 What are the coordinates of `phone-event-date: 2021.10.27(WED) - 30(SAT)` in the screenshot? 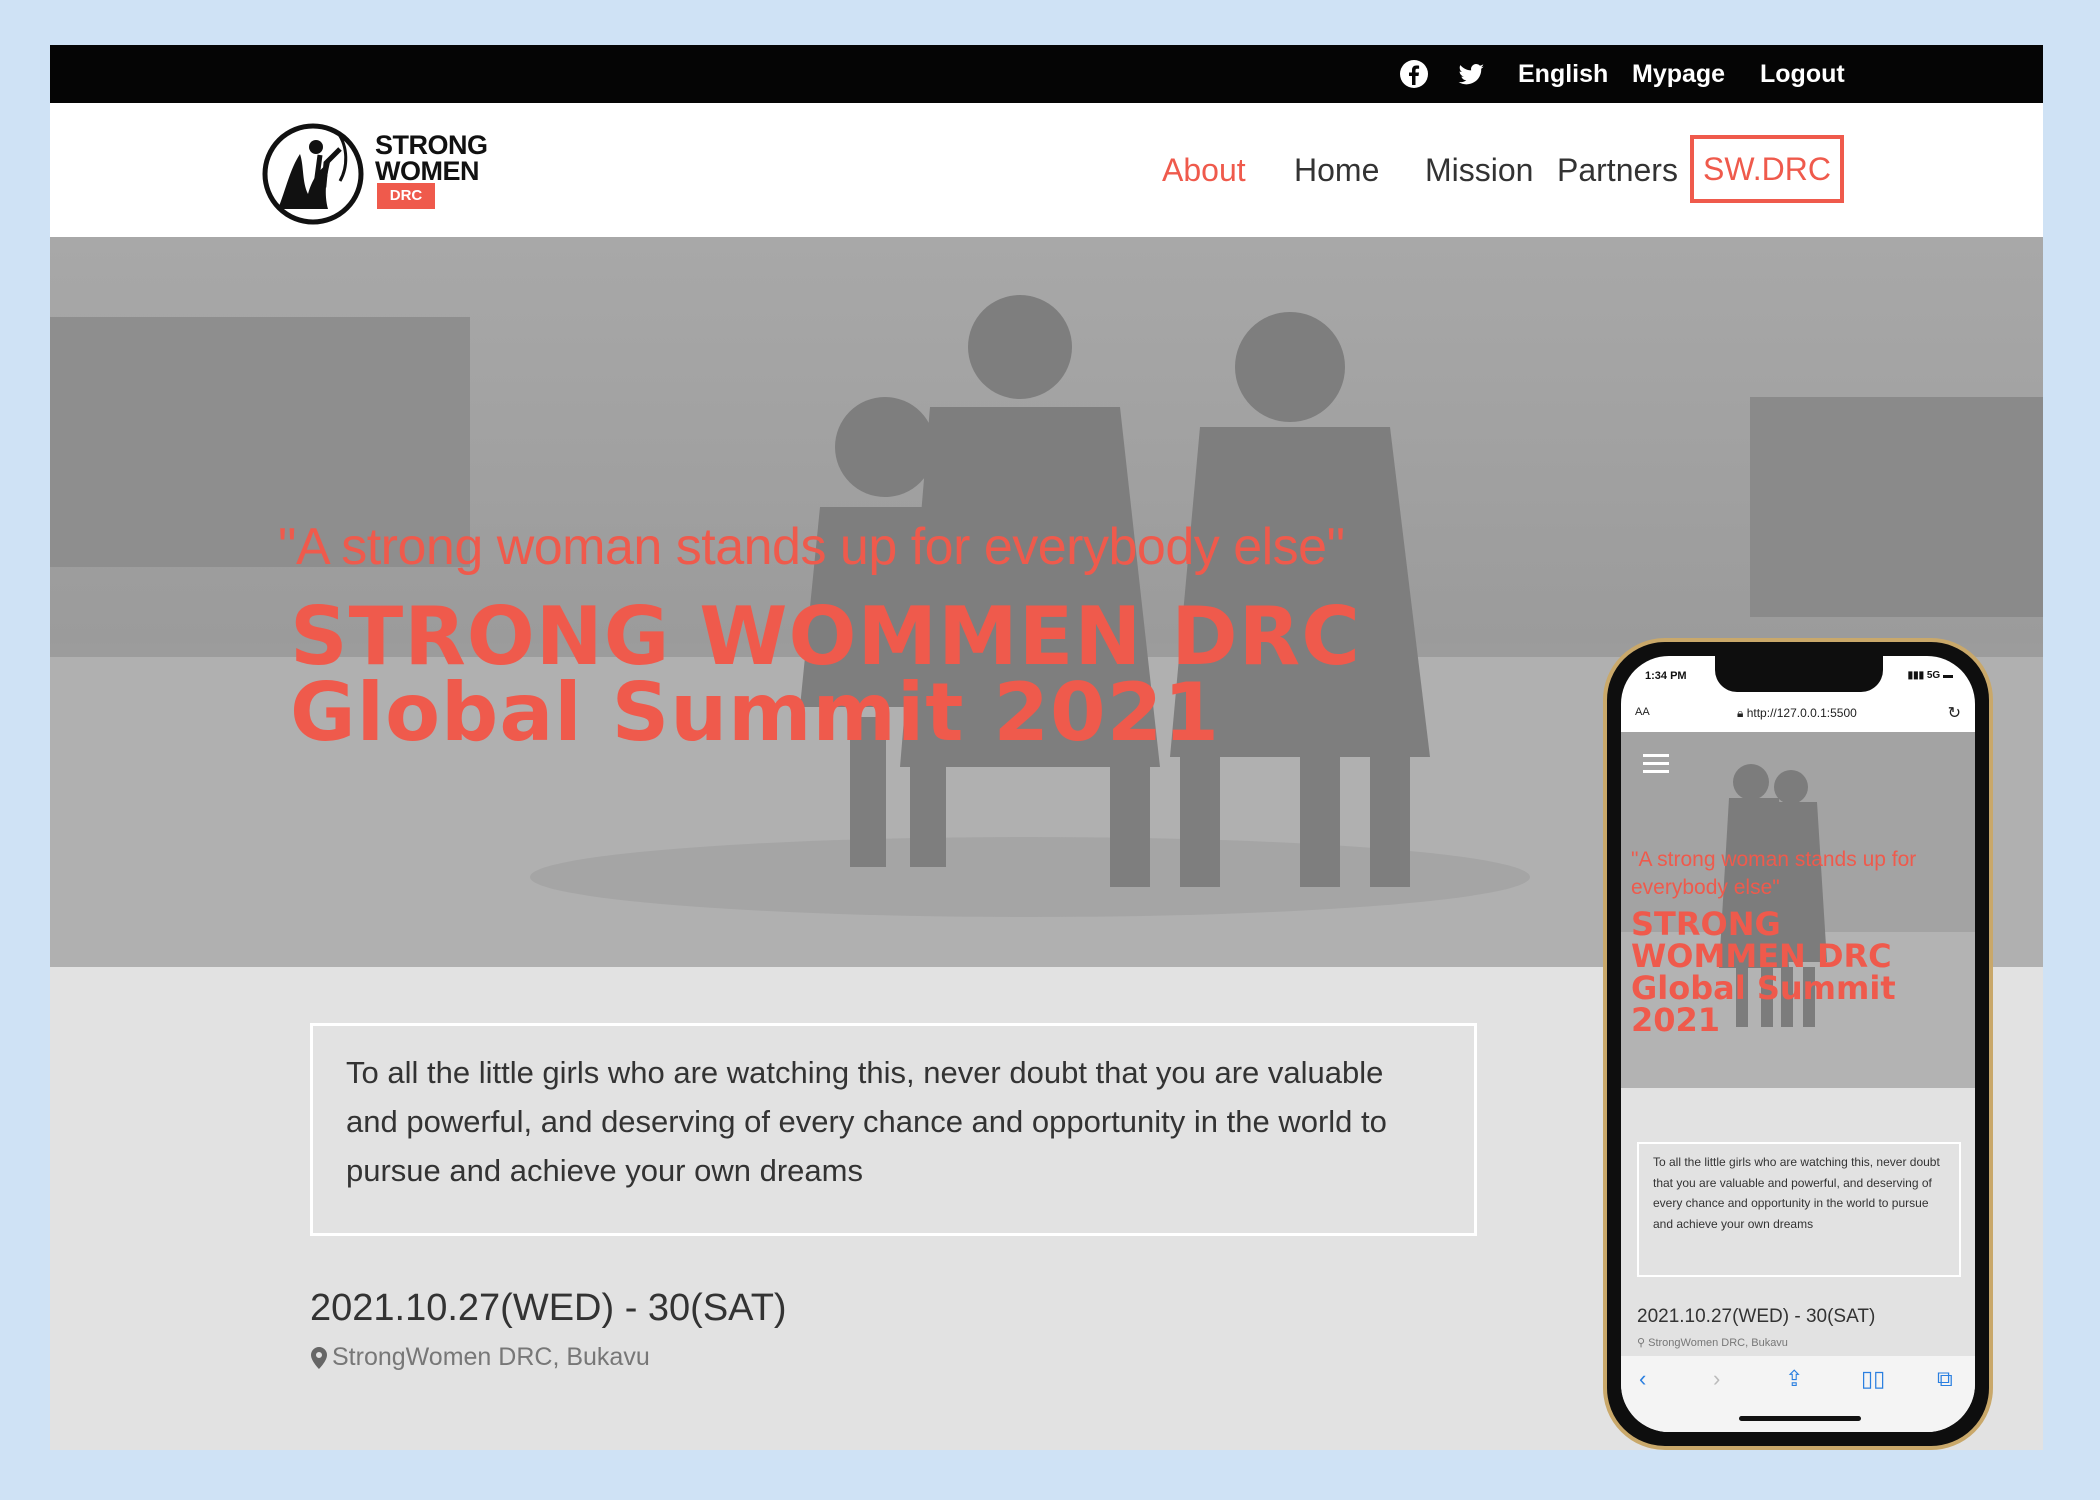 It's located at (1756, 1316).